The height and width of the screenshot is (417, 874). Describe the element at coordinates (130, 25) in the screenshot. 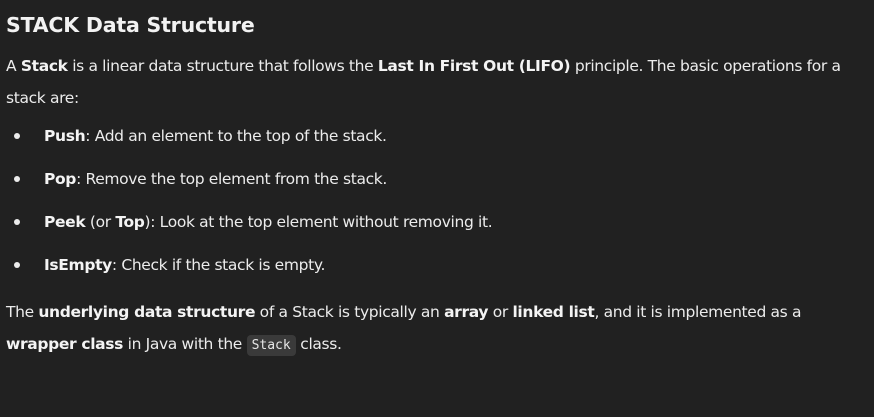

I see `page-title: STACK Data Structure` at that location.